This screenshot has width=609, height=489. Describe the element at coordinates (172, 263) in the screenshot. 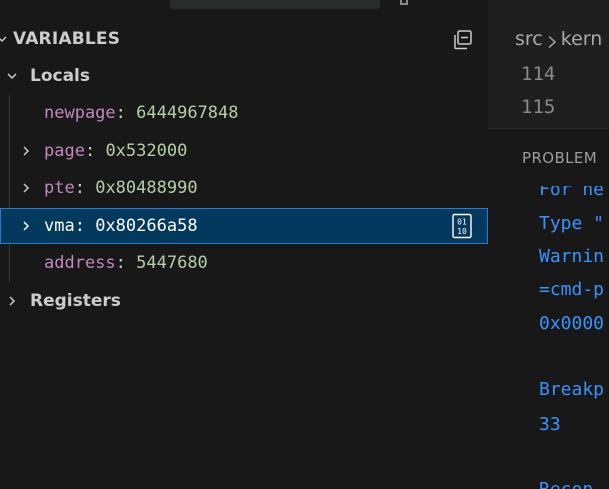

I see `variable-value: 5447680` at that location.